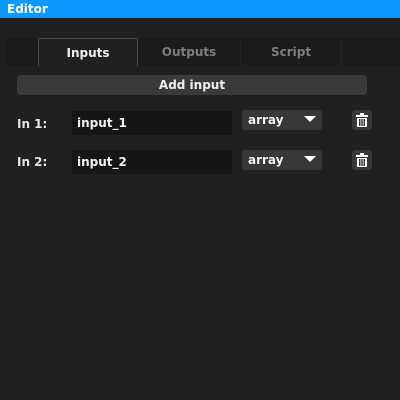  I want to click on tab-outputs: Outputs, so click(189, 51).